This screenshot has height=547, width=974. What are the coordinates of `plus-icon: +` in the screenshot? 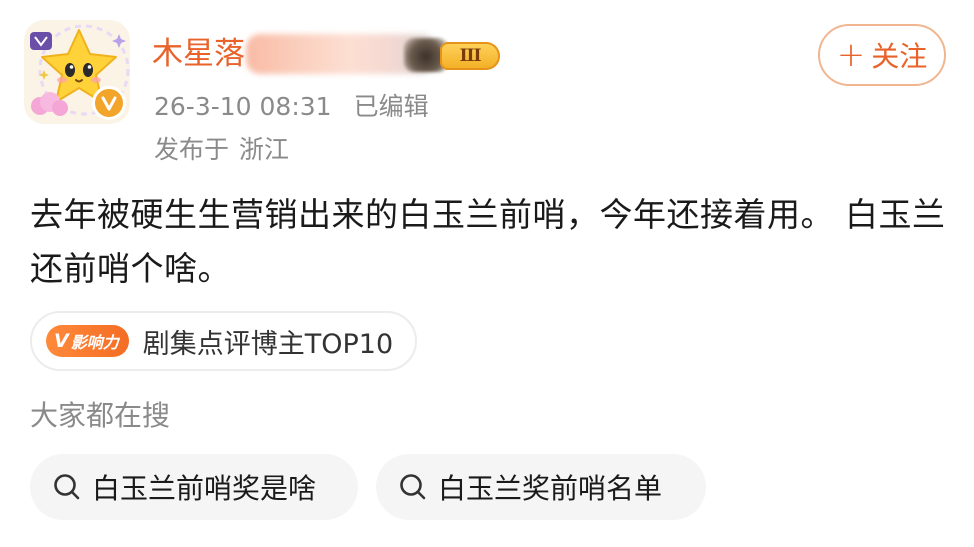 It's located at (851, 55).